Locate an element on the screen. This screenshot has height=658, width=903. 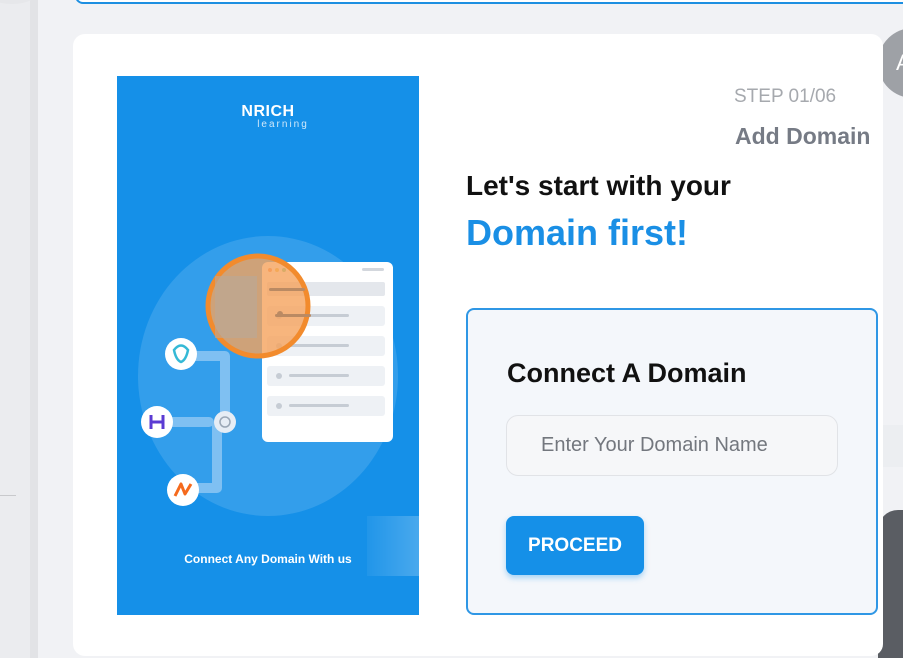
step-counter: STEP 01/06 is located at coordinates (785, 96).